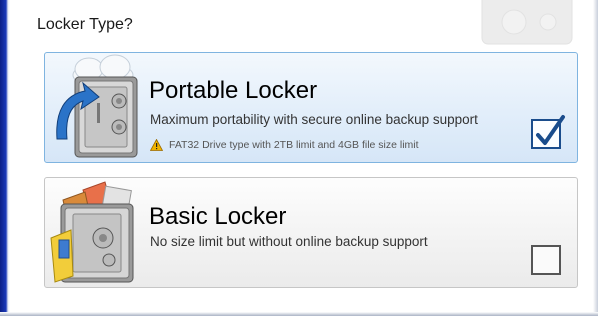 This screenshot has height=316, width=598. I want to click on portable-locker-checkbox, so click(548, 132).